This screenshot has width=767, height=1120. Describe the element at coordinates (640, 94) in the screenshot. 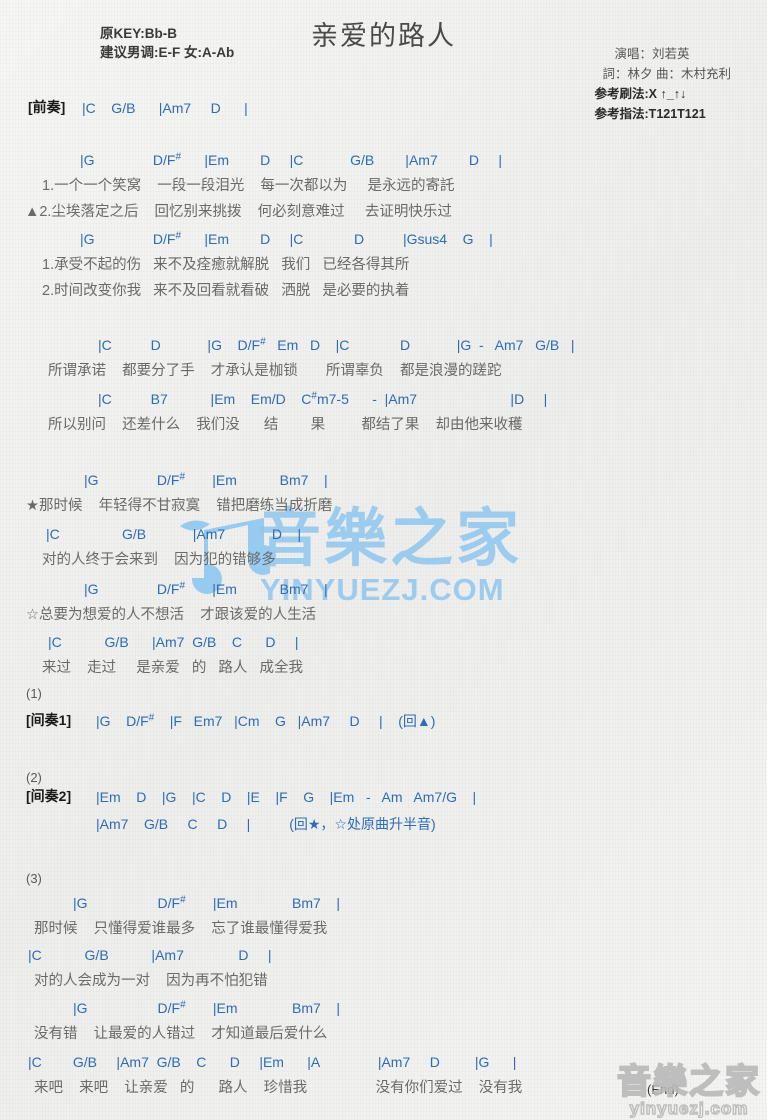

I see `strum-pattern: 参考刷法:X ↑_↑↓` at that location.